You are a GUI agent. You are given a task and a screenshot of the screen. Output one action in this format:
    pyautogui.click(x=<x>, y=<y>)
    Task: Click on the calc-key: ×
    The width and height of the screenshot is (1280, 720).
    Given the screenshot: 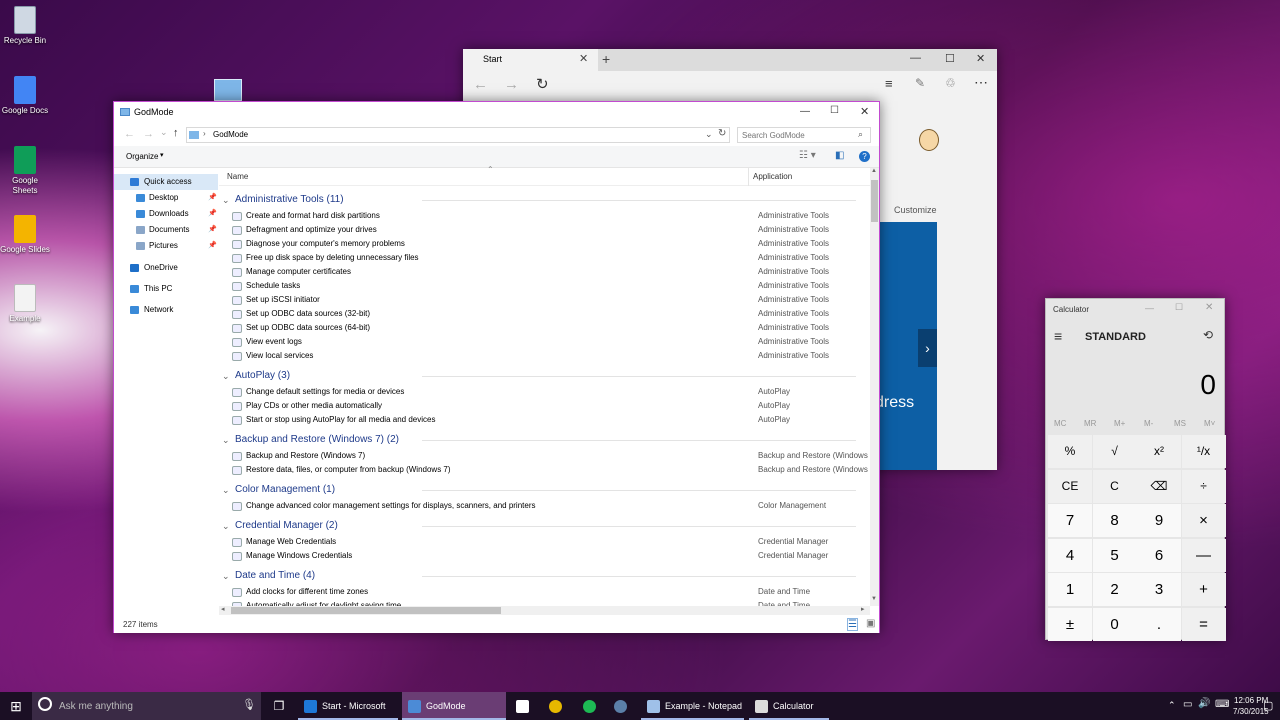 What is the action you would take?
    pyautogui.click(x=1203, y=520)
    